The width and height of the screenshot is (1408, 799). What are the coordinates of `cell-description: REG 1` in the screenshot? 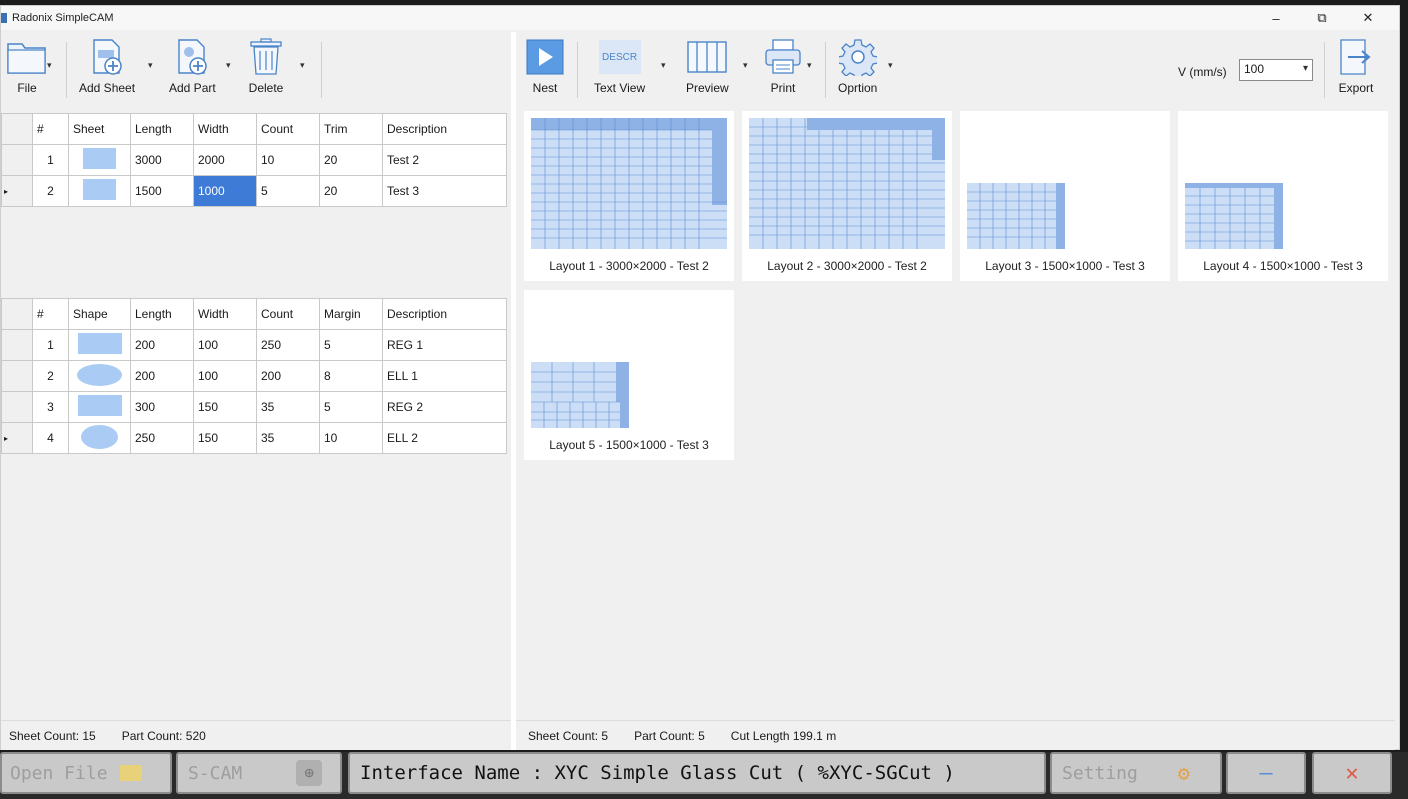 It's located at (444, 345).